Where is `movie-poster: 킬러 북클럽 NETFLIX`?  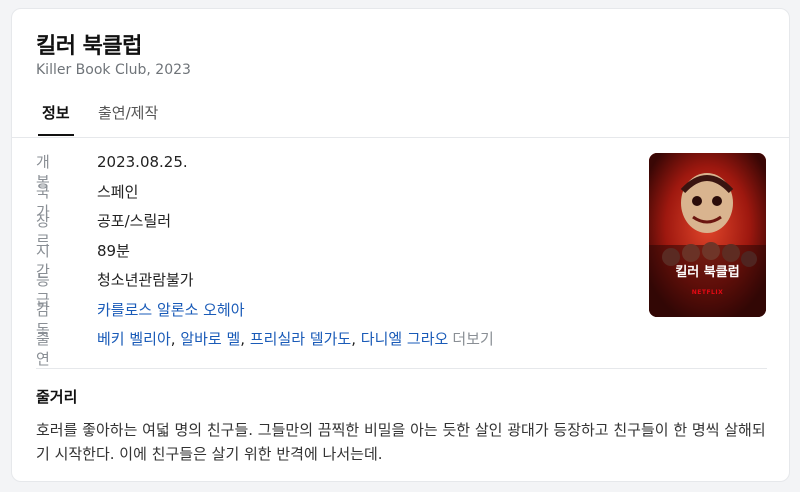 movie-poster: 킬러 북클럽 NETFLIX is located at coordinates (707, 235).